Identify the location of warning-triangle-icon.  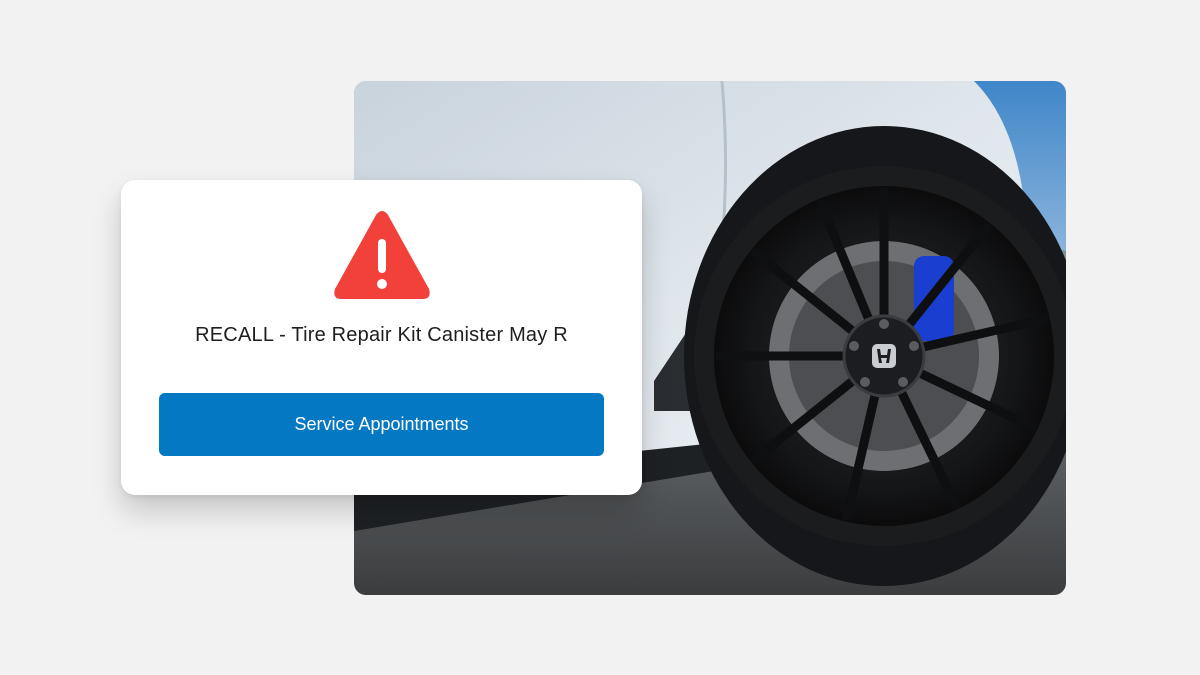
(382, 255).